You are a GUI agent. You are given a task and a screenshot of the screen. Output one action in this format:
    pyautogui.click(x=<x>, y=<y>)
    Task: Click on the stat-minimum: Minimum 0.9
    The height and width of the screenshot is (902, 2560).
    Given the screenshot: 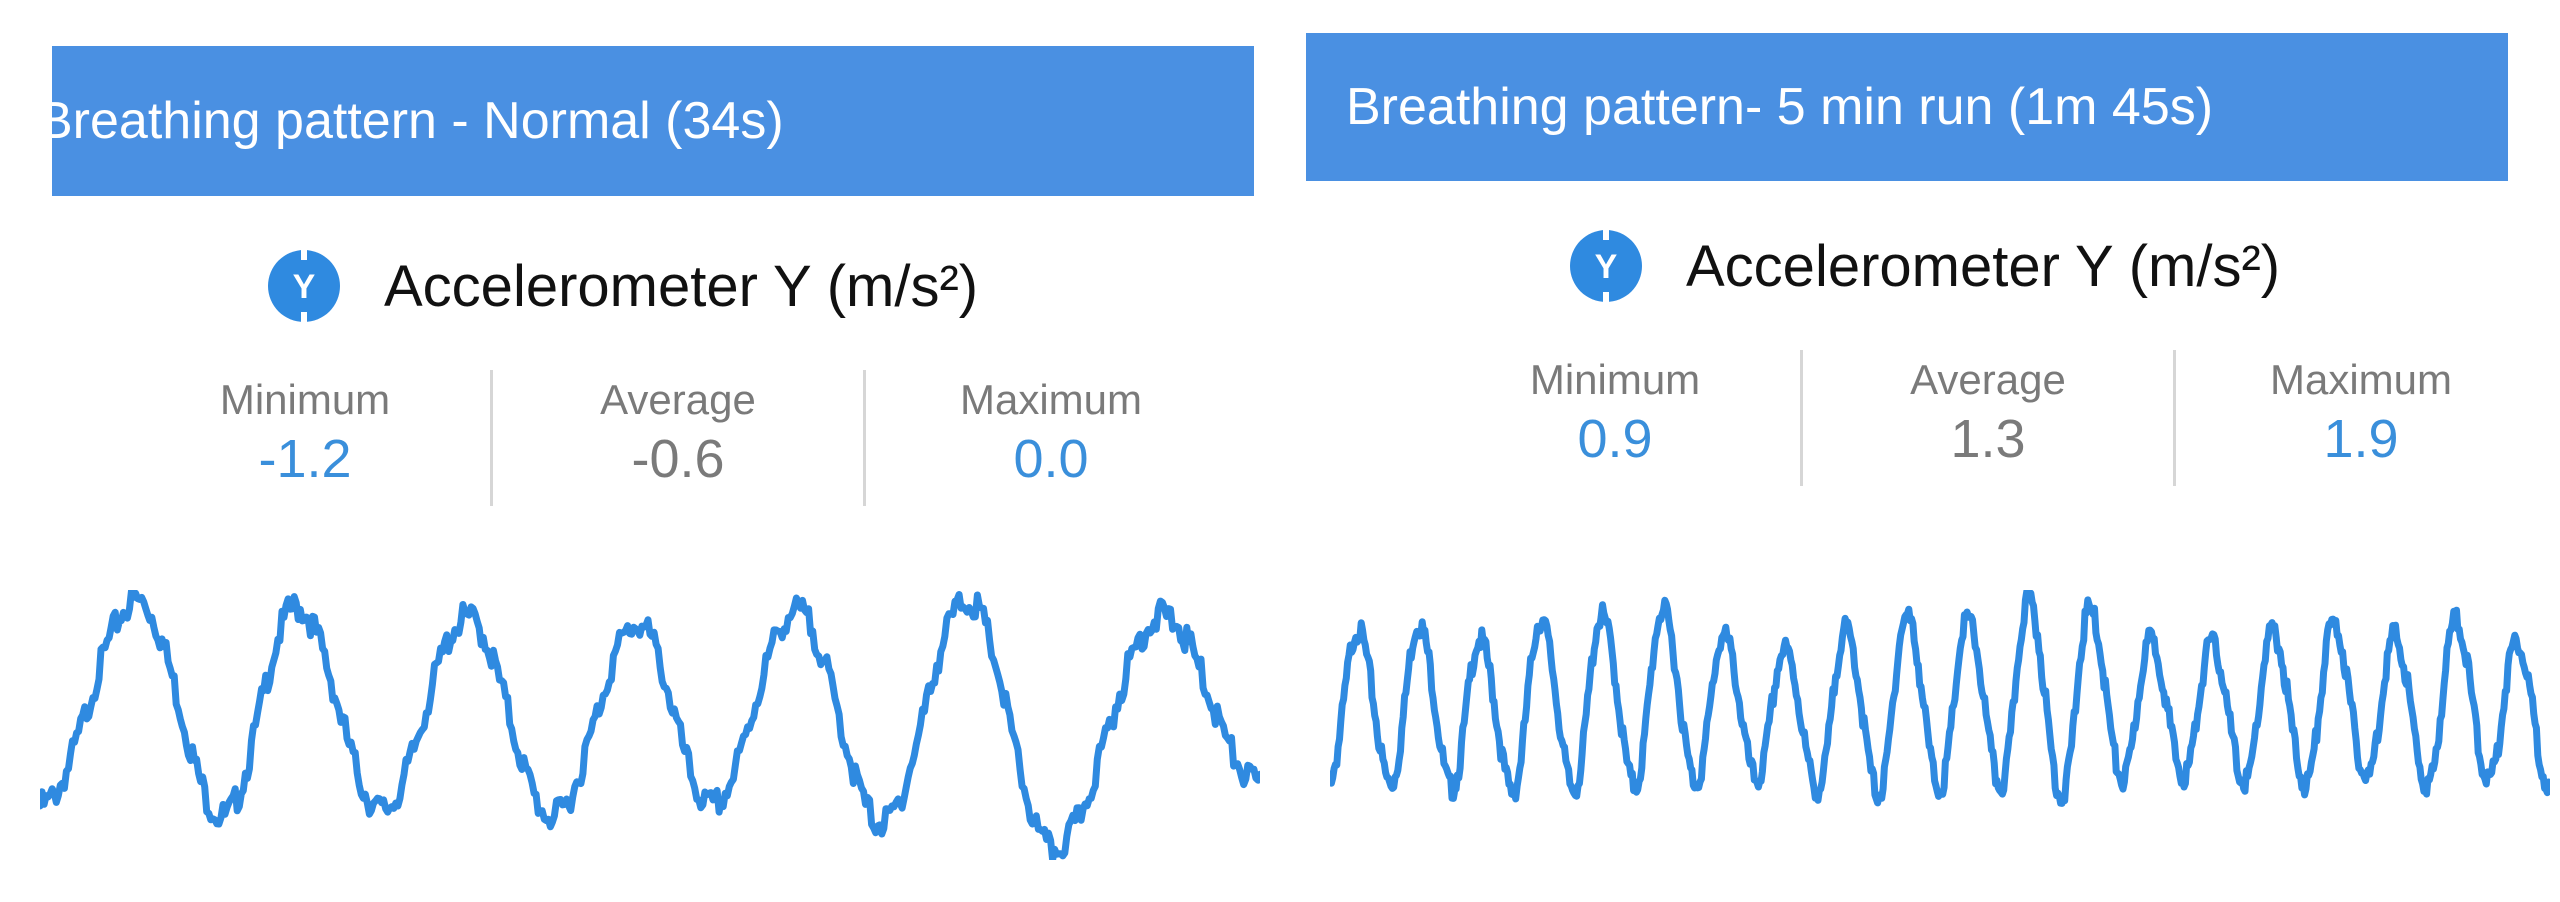 What is the action you would take?
    pyautogui.click(x=1615, y=418)
    